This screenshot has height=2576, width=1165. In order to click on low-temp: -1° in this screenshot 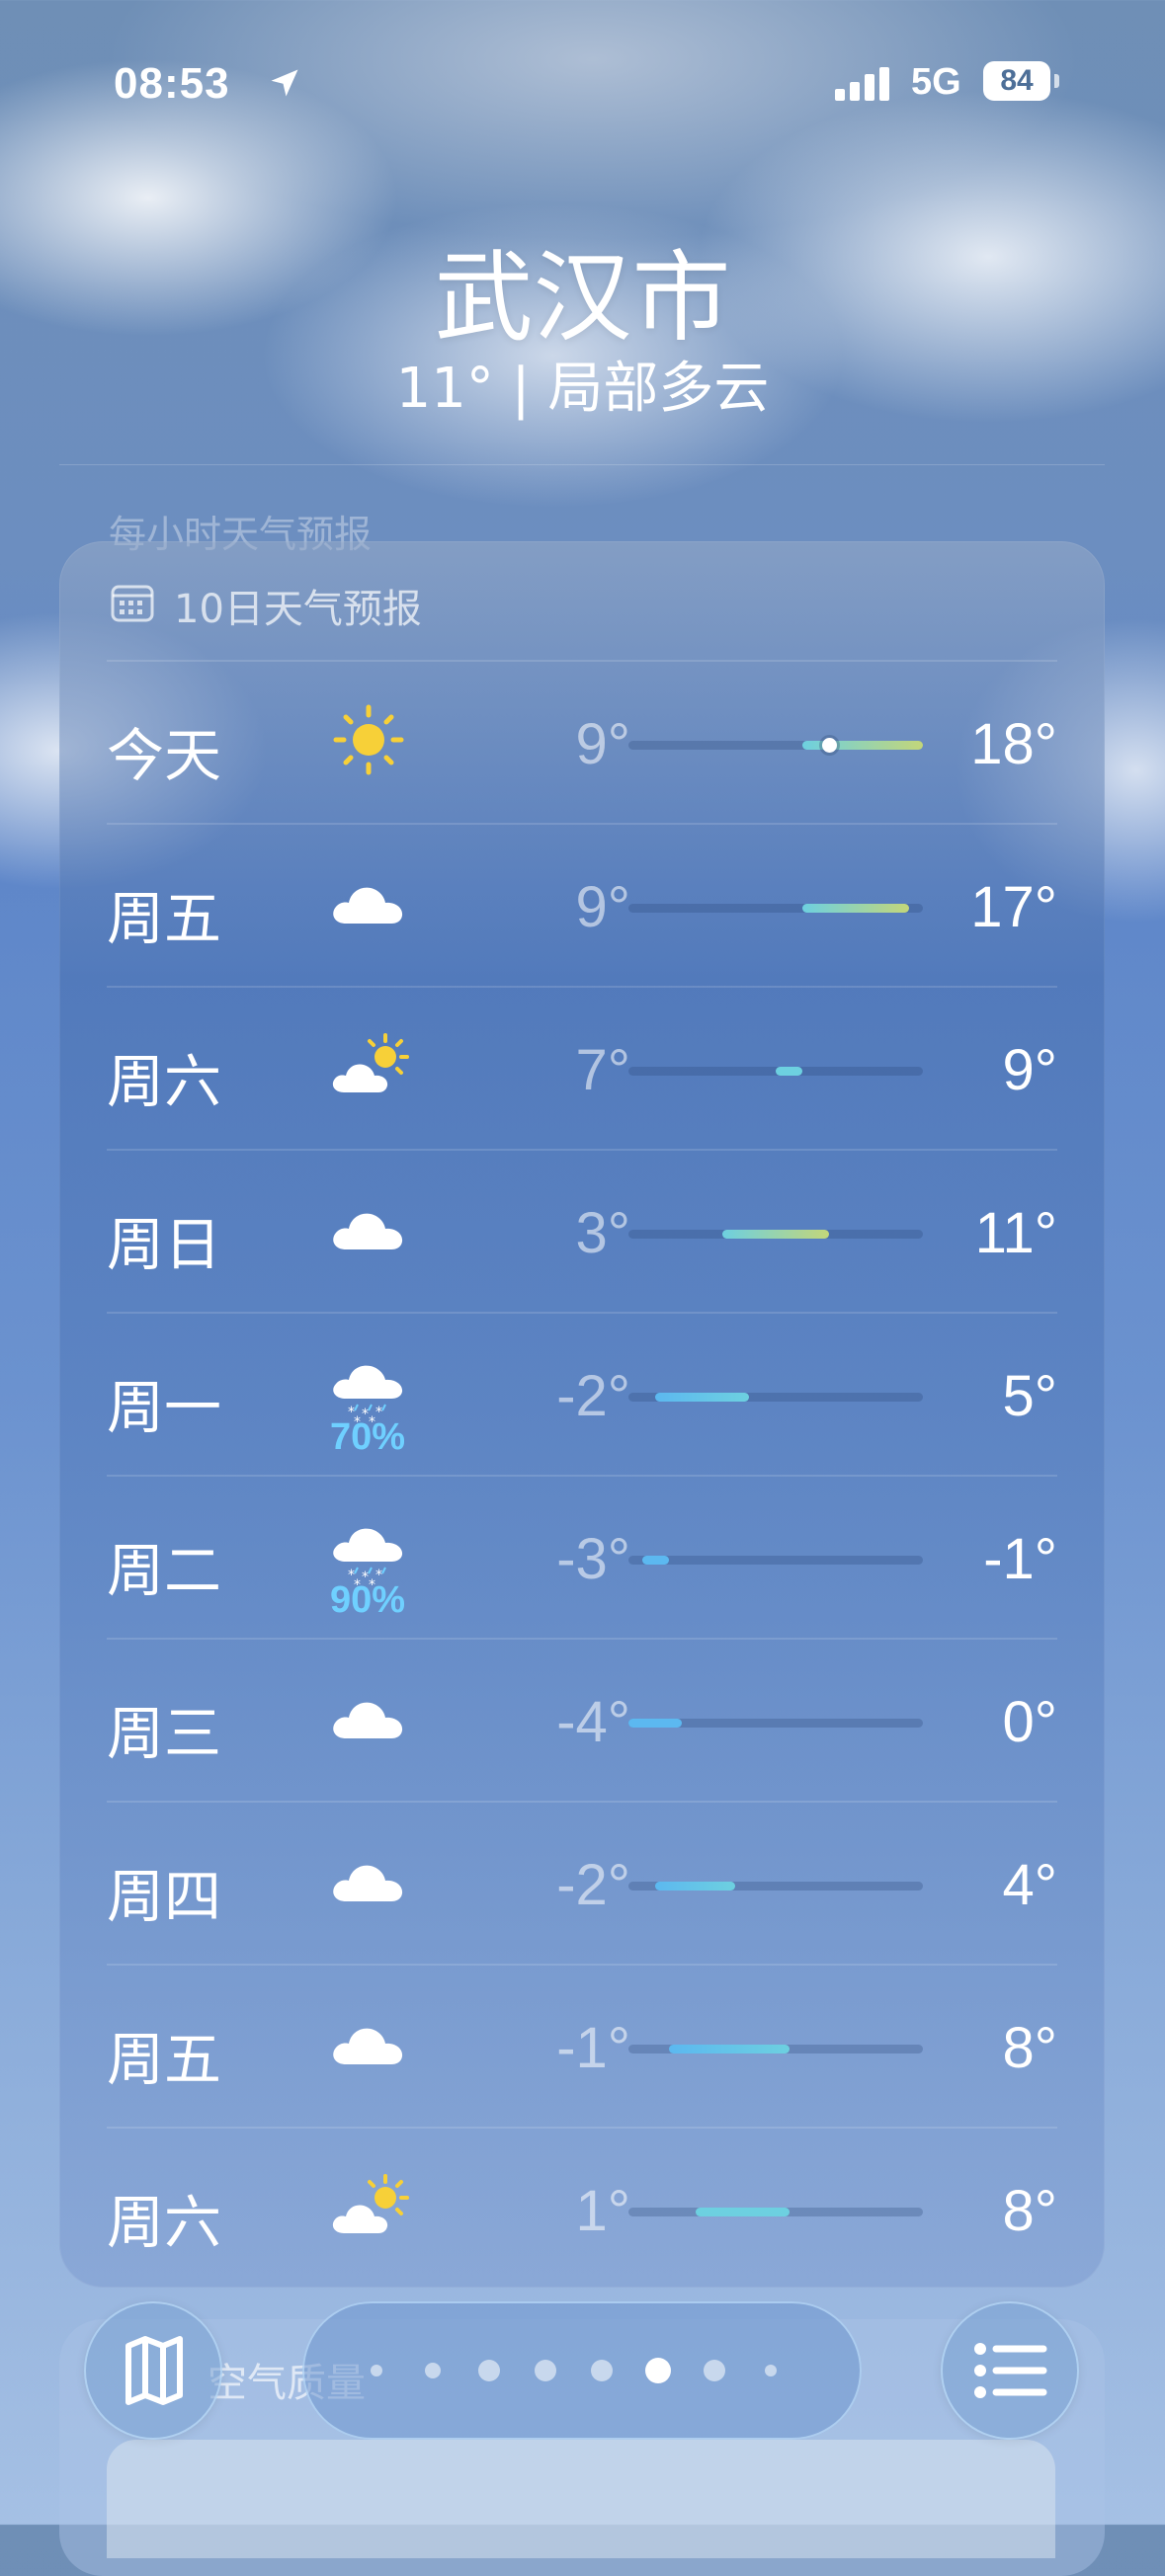, I will do `click(593, 2048)`.